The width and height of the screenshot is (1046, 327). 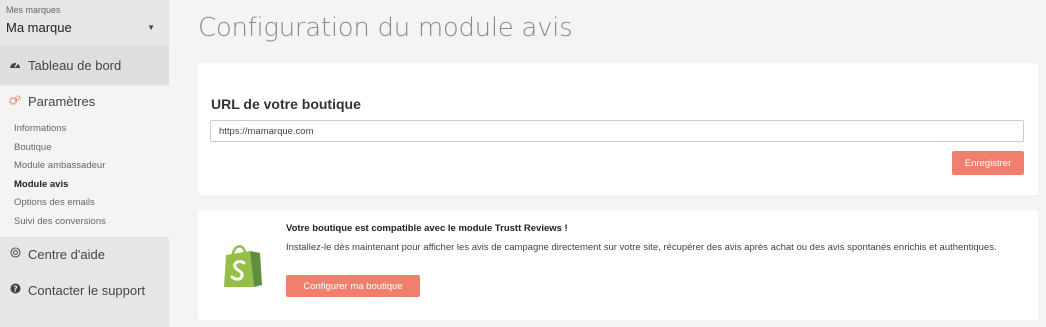 I want to click on question-circle-icon: ?, so click(x=15, y=290).